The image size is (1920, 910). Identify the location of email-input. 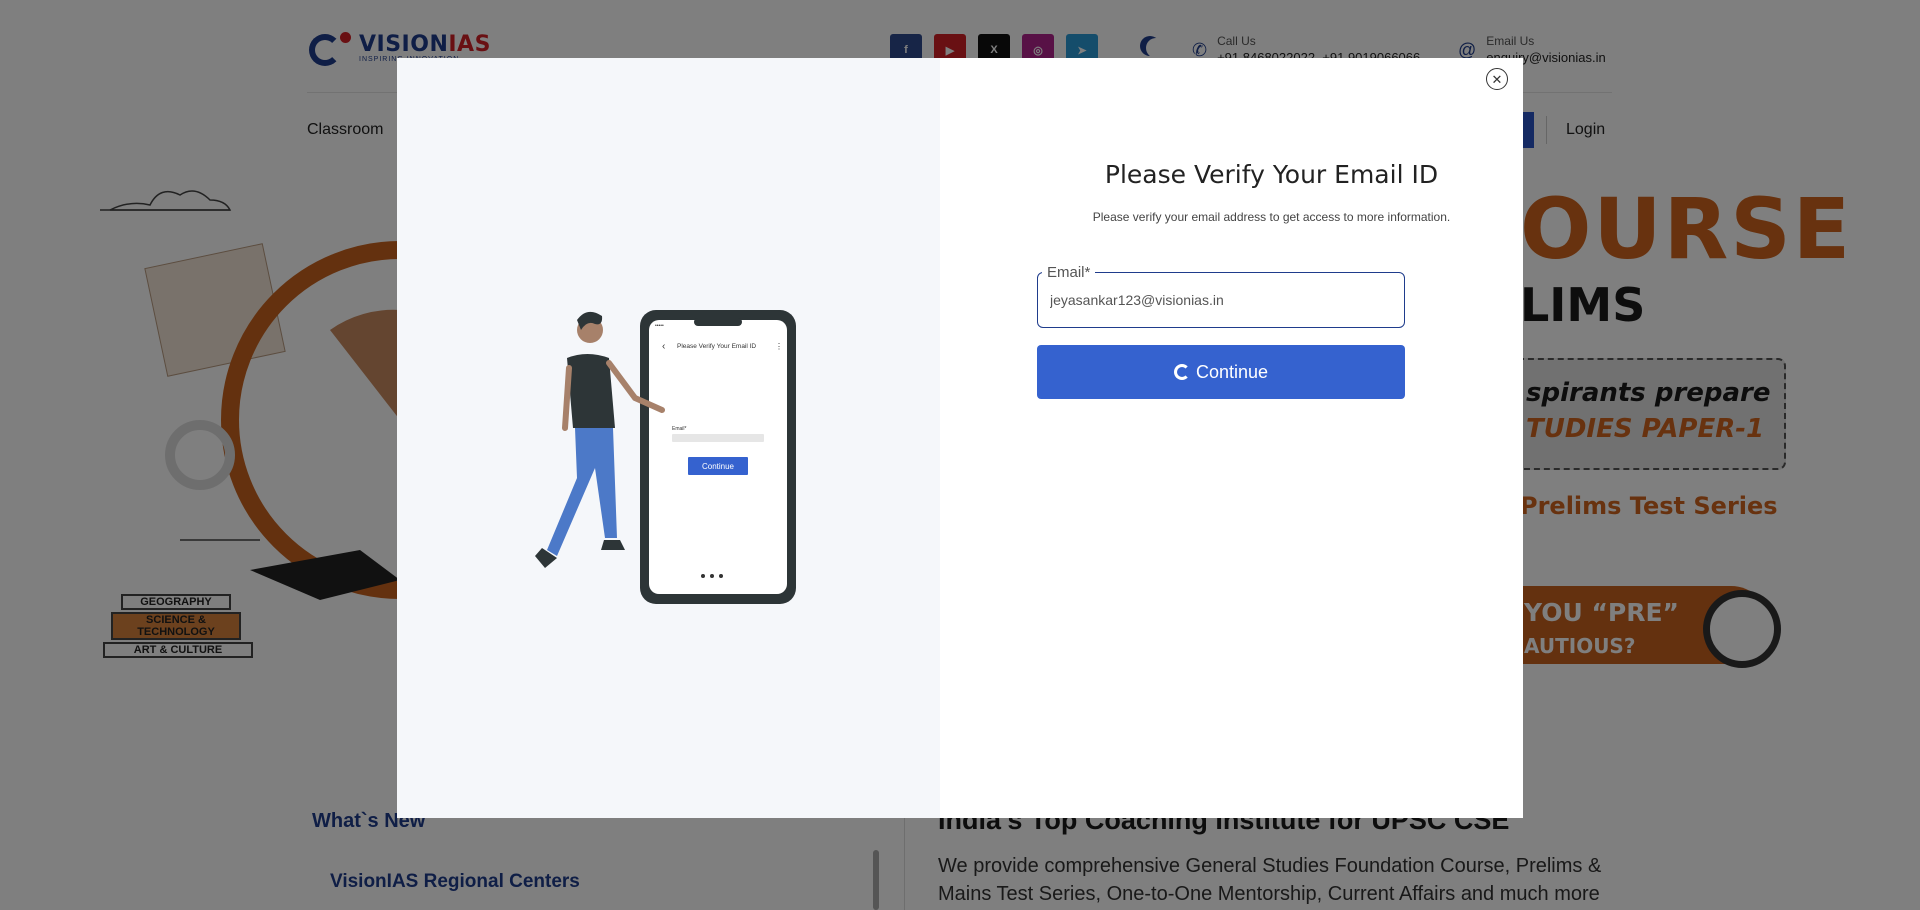
(1220, 300).